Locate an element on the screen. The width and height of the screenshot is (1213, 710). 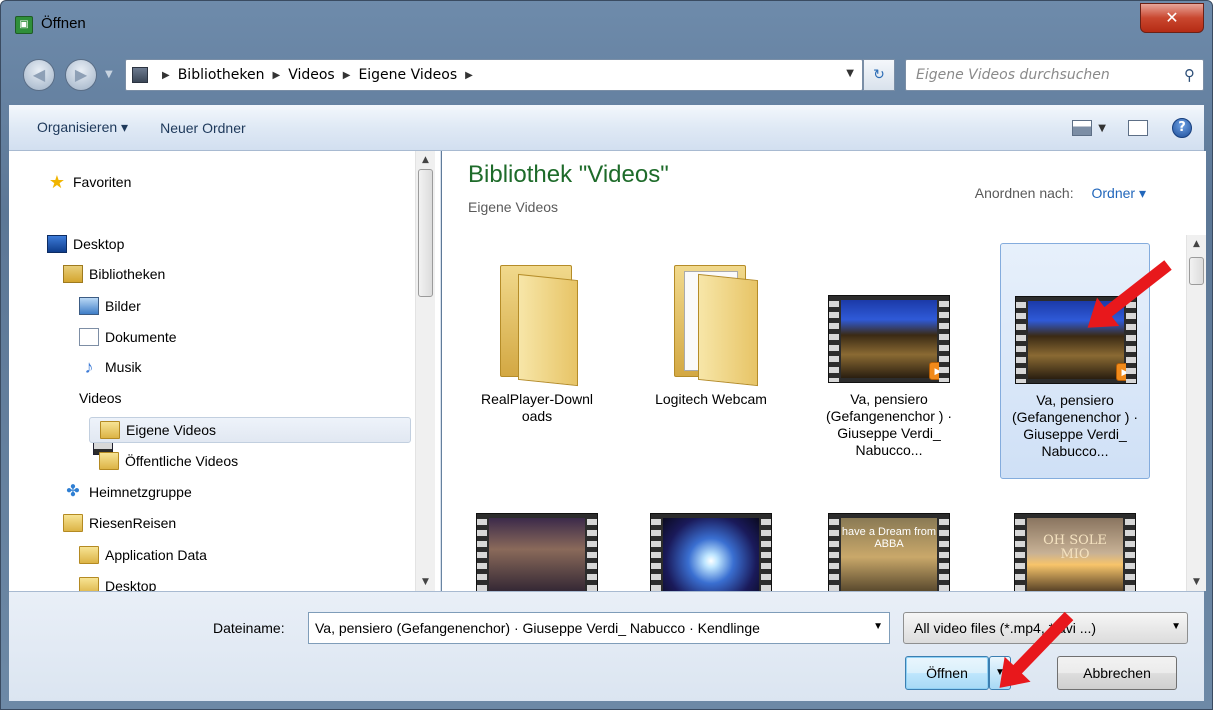
sidebar-item-favoriten: ★ Favoriten is located at coordinates (89, 182).